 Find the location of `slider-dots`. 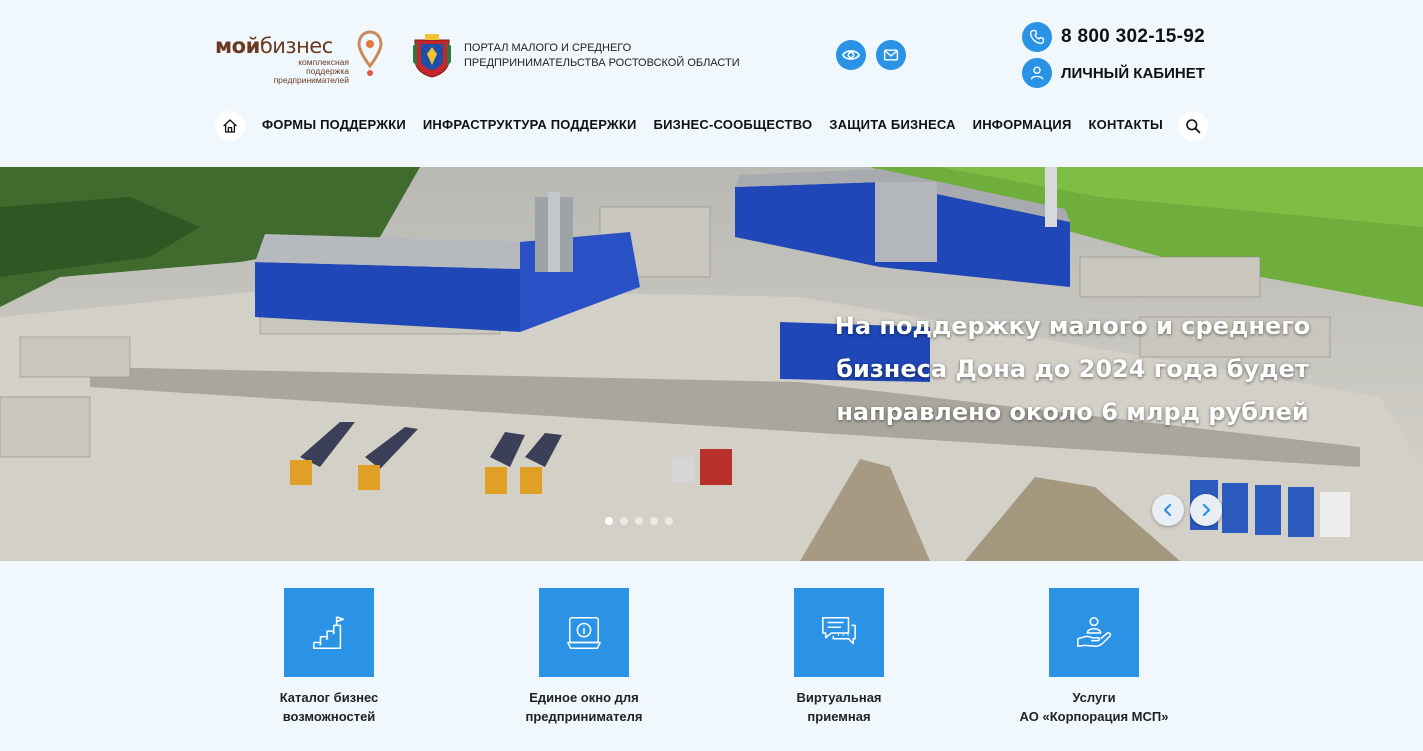

slider-dots is located at coordinates (642, 521).